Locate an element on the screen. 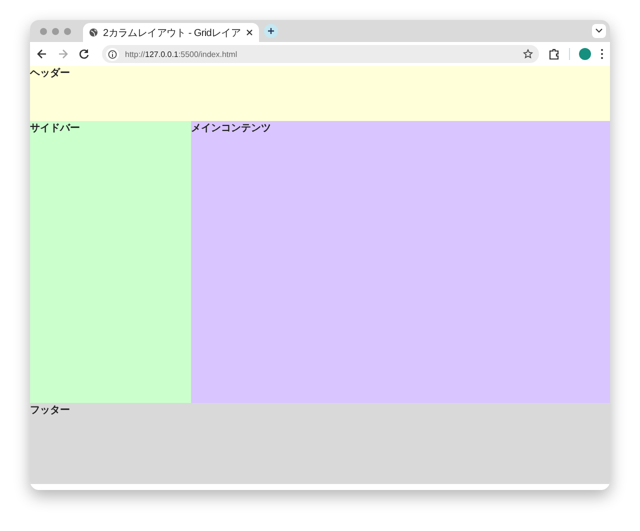 This screenshot has width=640, height=531. plus-icon is located at coordinates (270, 31).